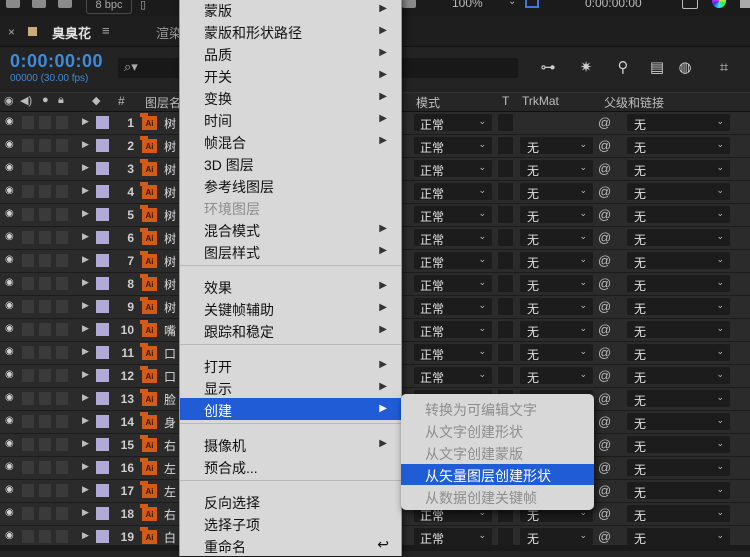 This screenshot has height=557, width=750. What do you see at coordinates (290, 330) in the screenshot?
I see `menu-item-track-and-stabilize: 跟踪和稳定 ▶` at bounding box center [290, 330].